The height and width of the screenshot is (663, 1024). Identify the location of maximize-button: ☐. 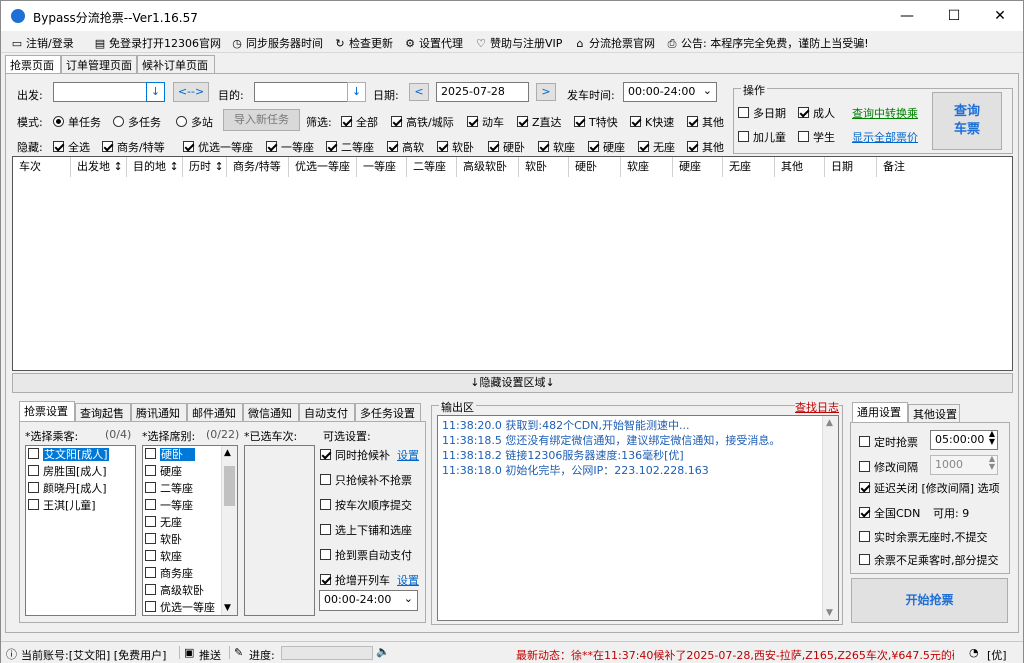
(954, 16).